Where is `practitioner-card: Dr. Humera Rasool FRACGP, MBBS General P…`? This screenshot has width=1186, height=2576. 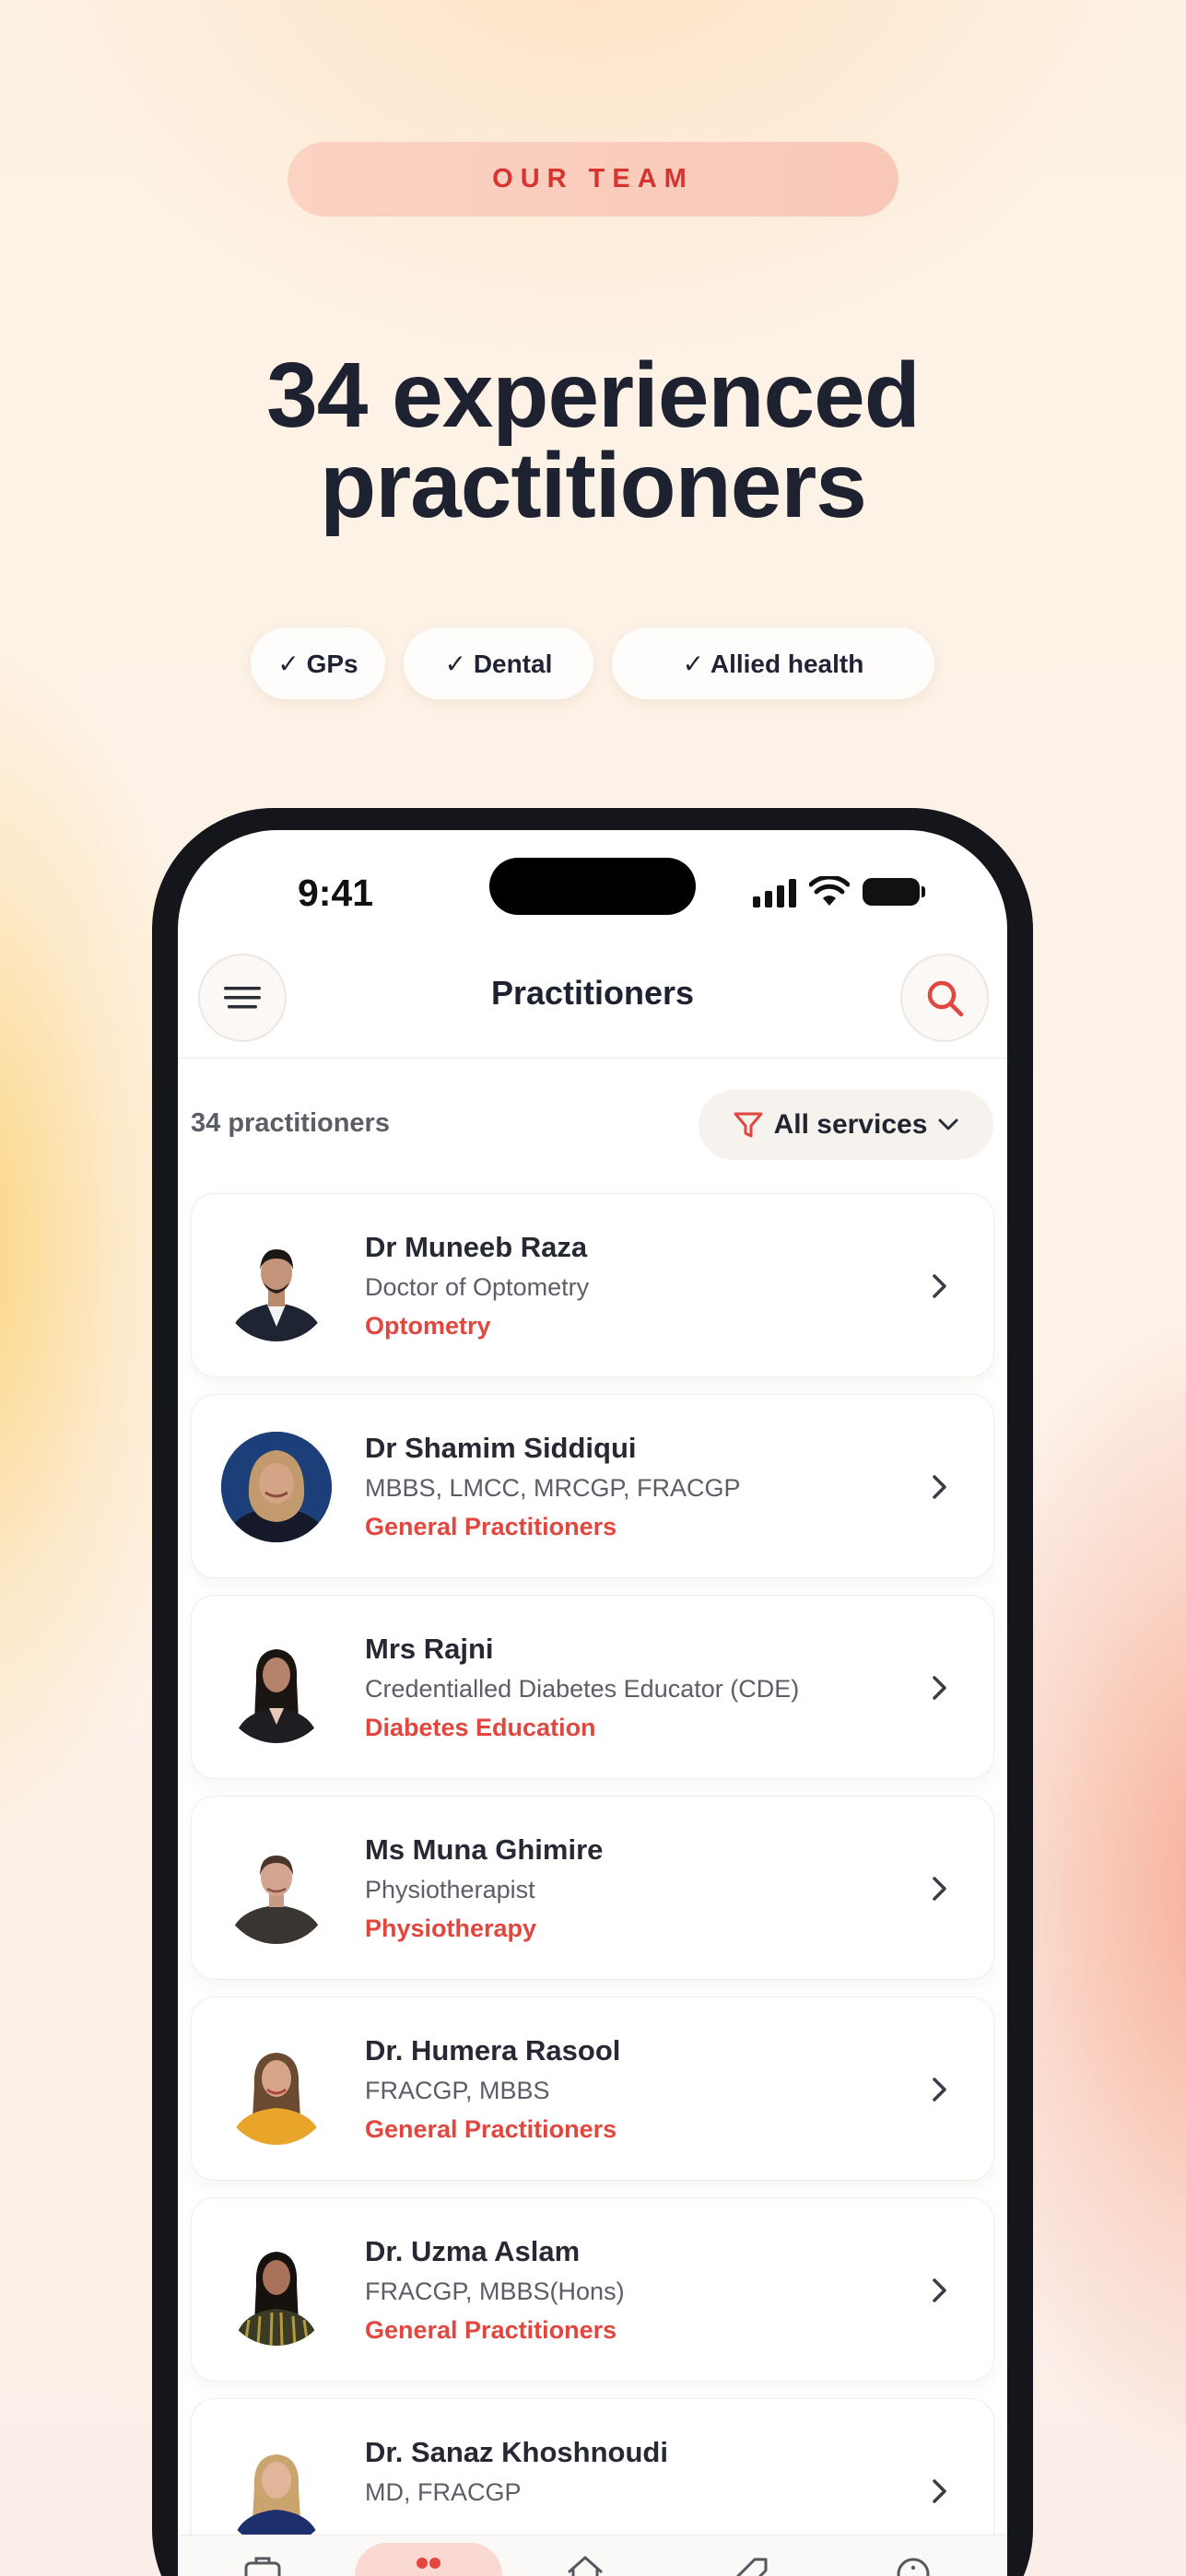 practitioner-card: Dr. Humera Rasool FRACGP, MBBS General P… is located at coordinates (592, 2088).